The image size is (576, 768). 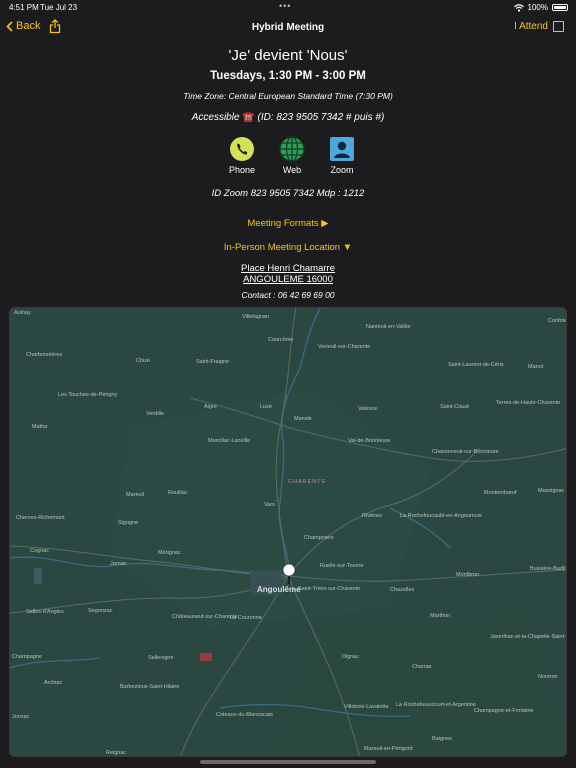 What do you see at coordinates (87, 395) in the screenshot?
I see `map-place-label: Les Touches-de-Périgny` at bounding box center [87, 395].